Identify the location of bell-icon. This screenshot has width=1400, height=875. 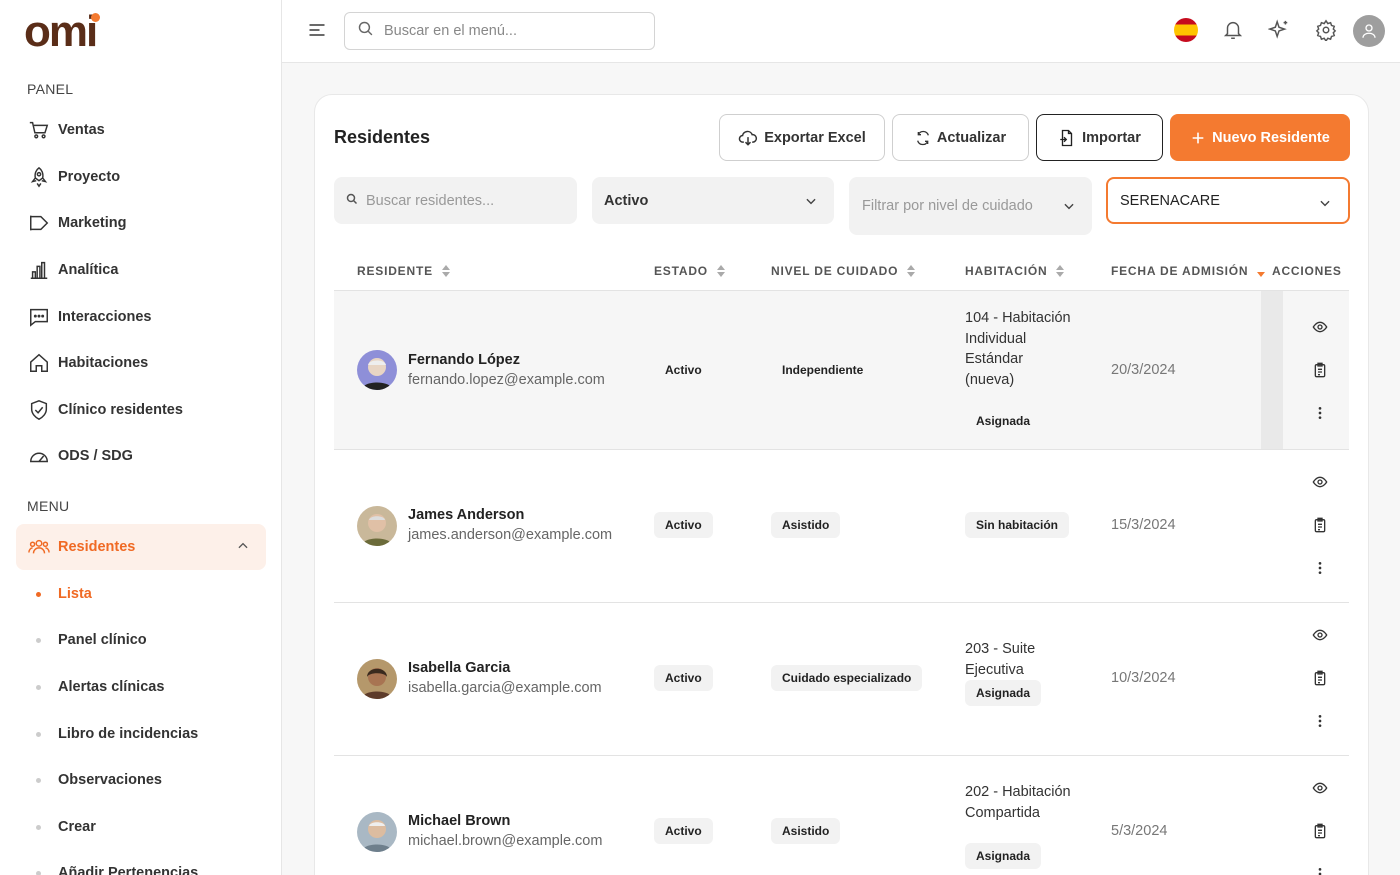
(1233, 30).